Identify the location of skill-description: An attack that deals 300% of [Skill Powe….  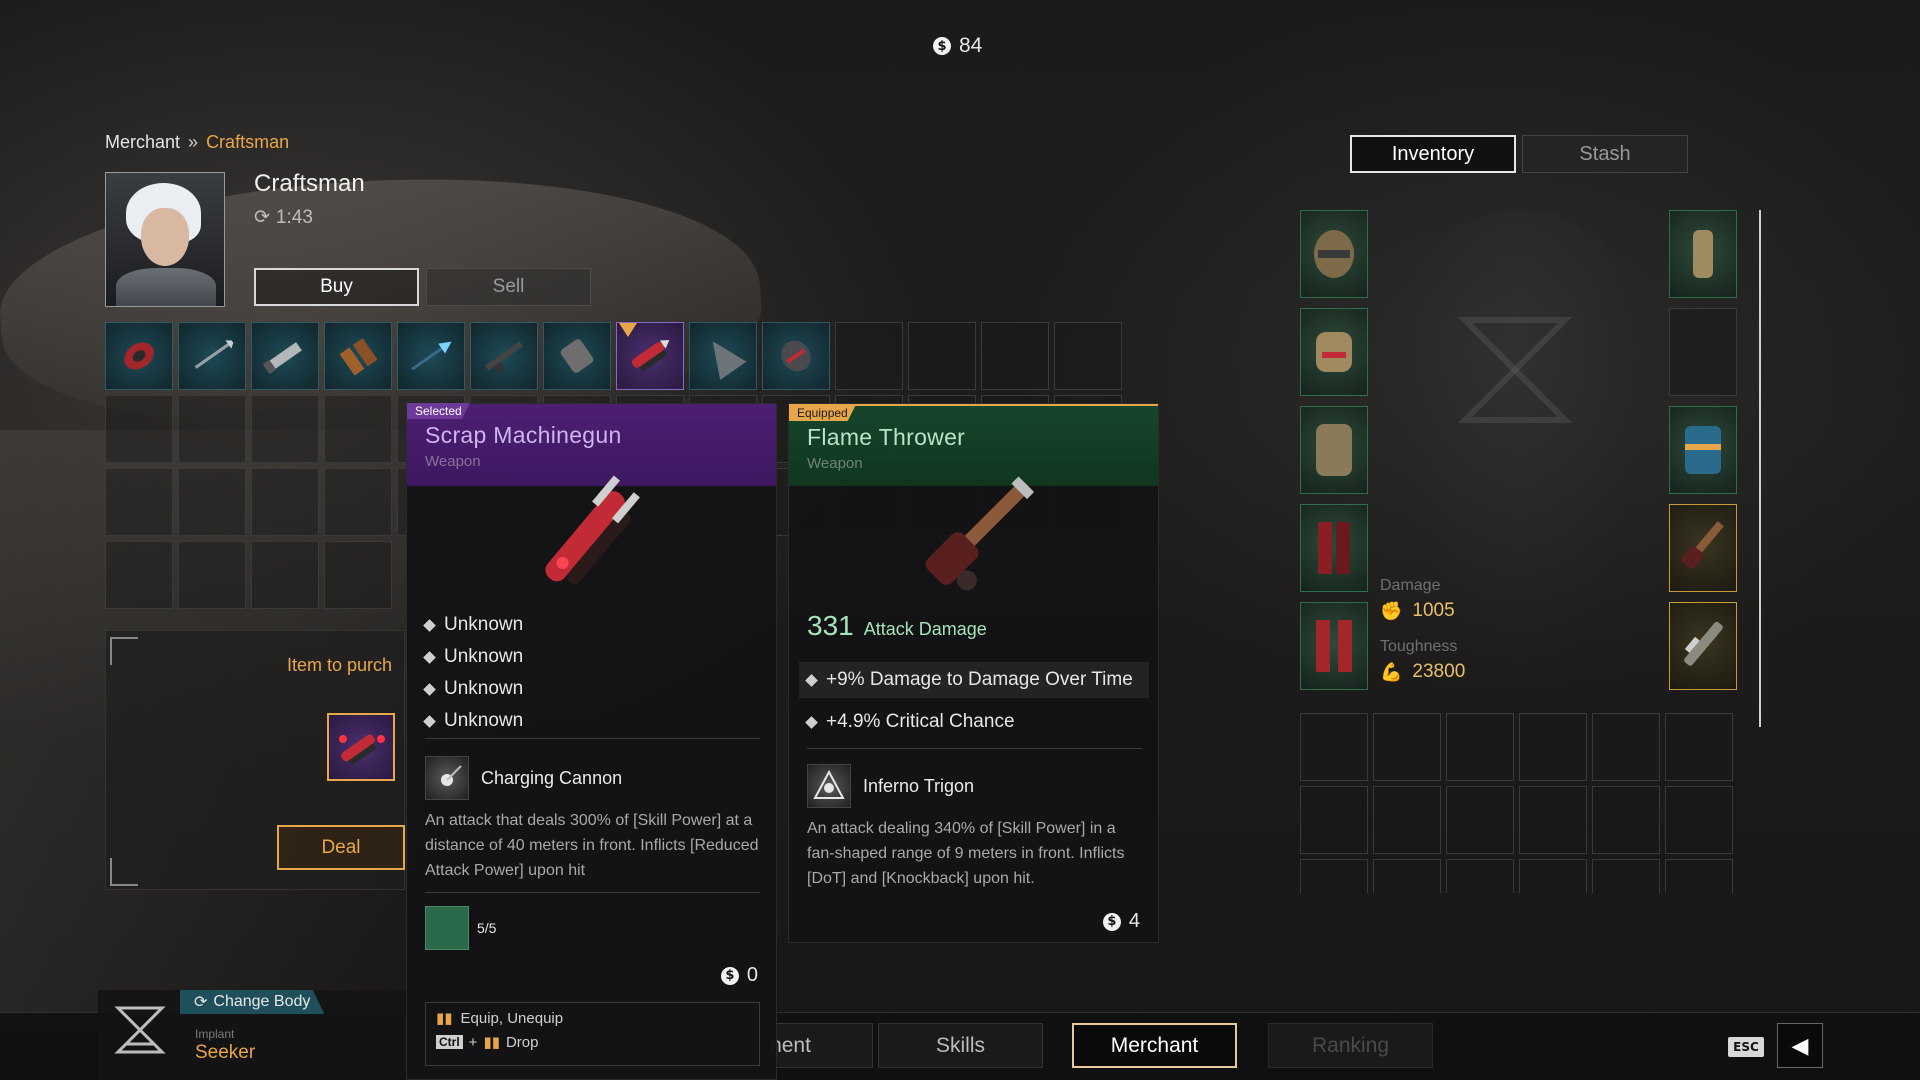
(592, 845).